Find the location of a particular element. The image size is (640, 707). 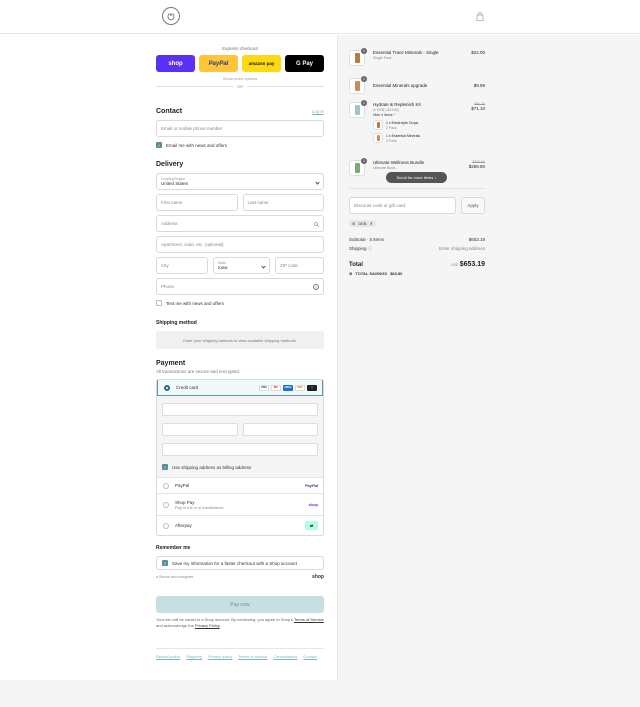

state-select: State Iowa is located at coordinates (241, 265).